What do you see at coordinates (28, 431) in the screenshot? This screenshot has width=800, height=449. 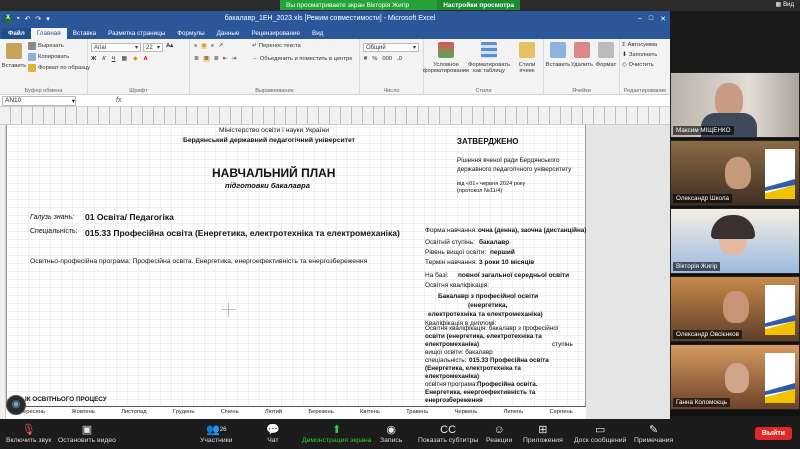 I see `mute-button: 🎙 Включить звук` at bounding box center [28, 431].